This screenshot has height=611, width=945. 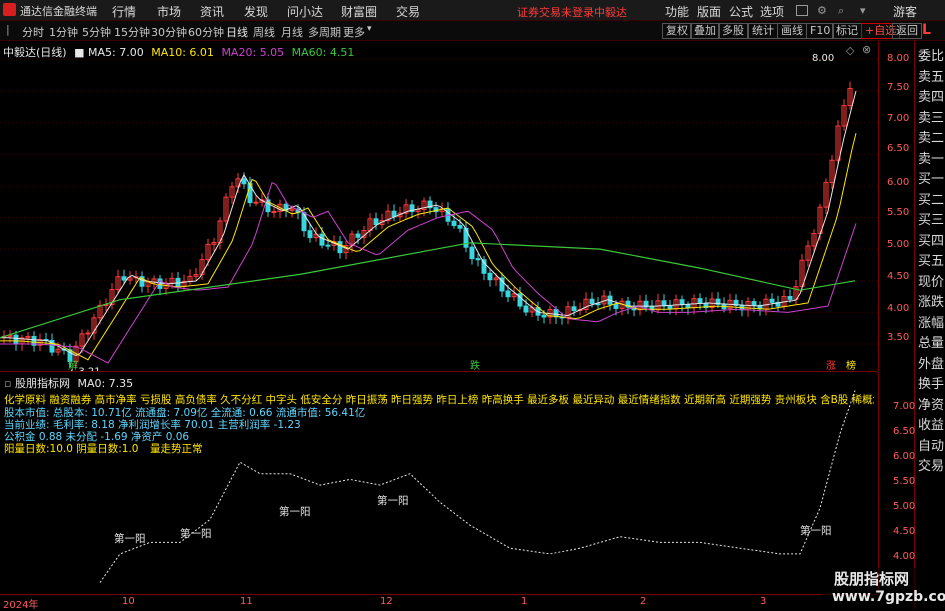 What do you see at coordinates (124, 11) in the screenshot?
I see `menu-hangqing: 行情` at bounding box center [124, 11].